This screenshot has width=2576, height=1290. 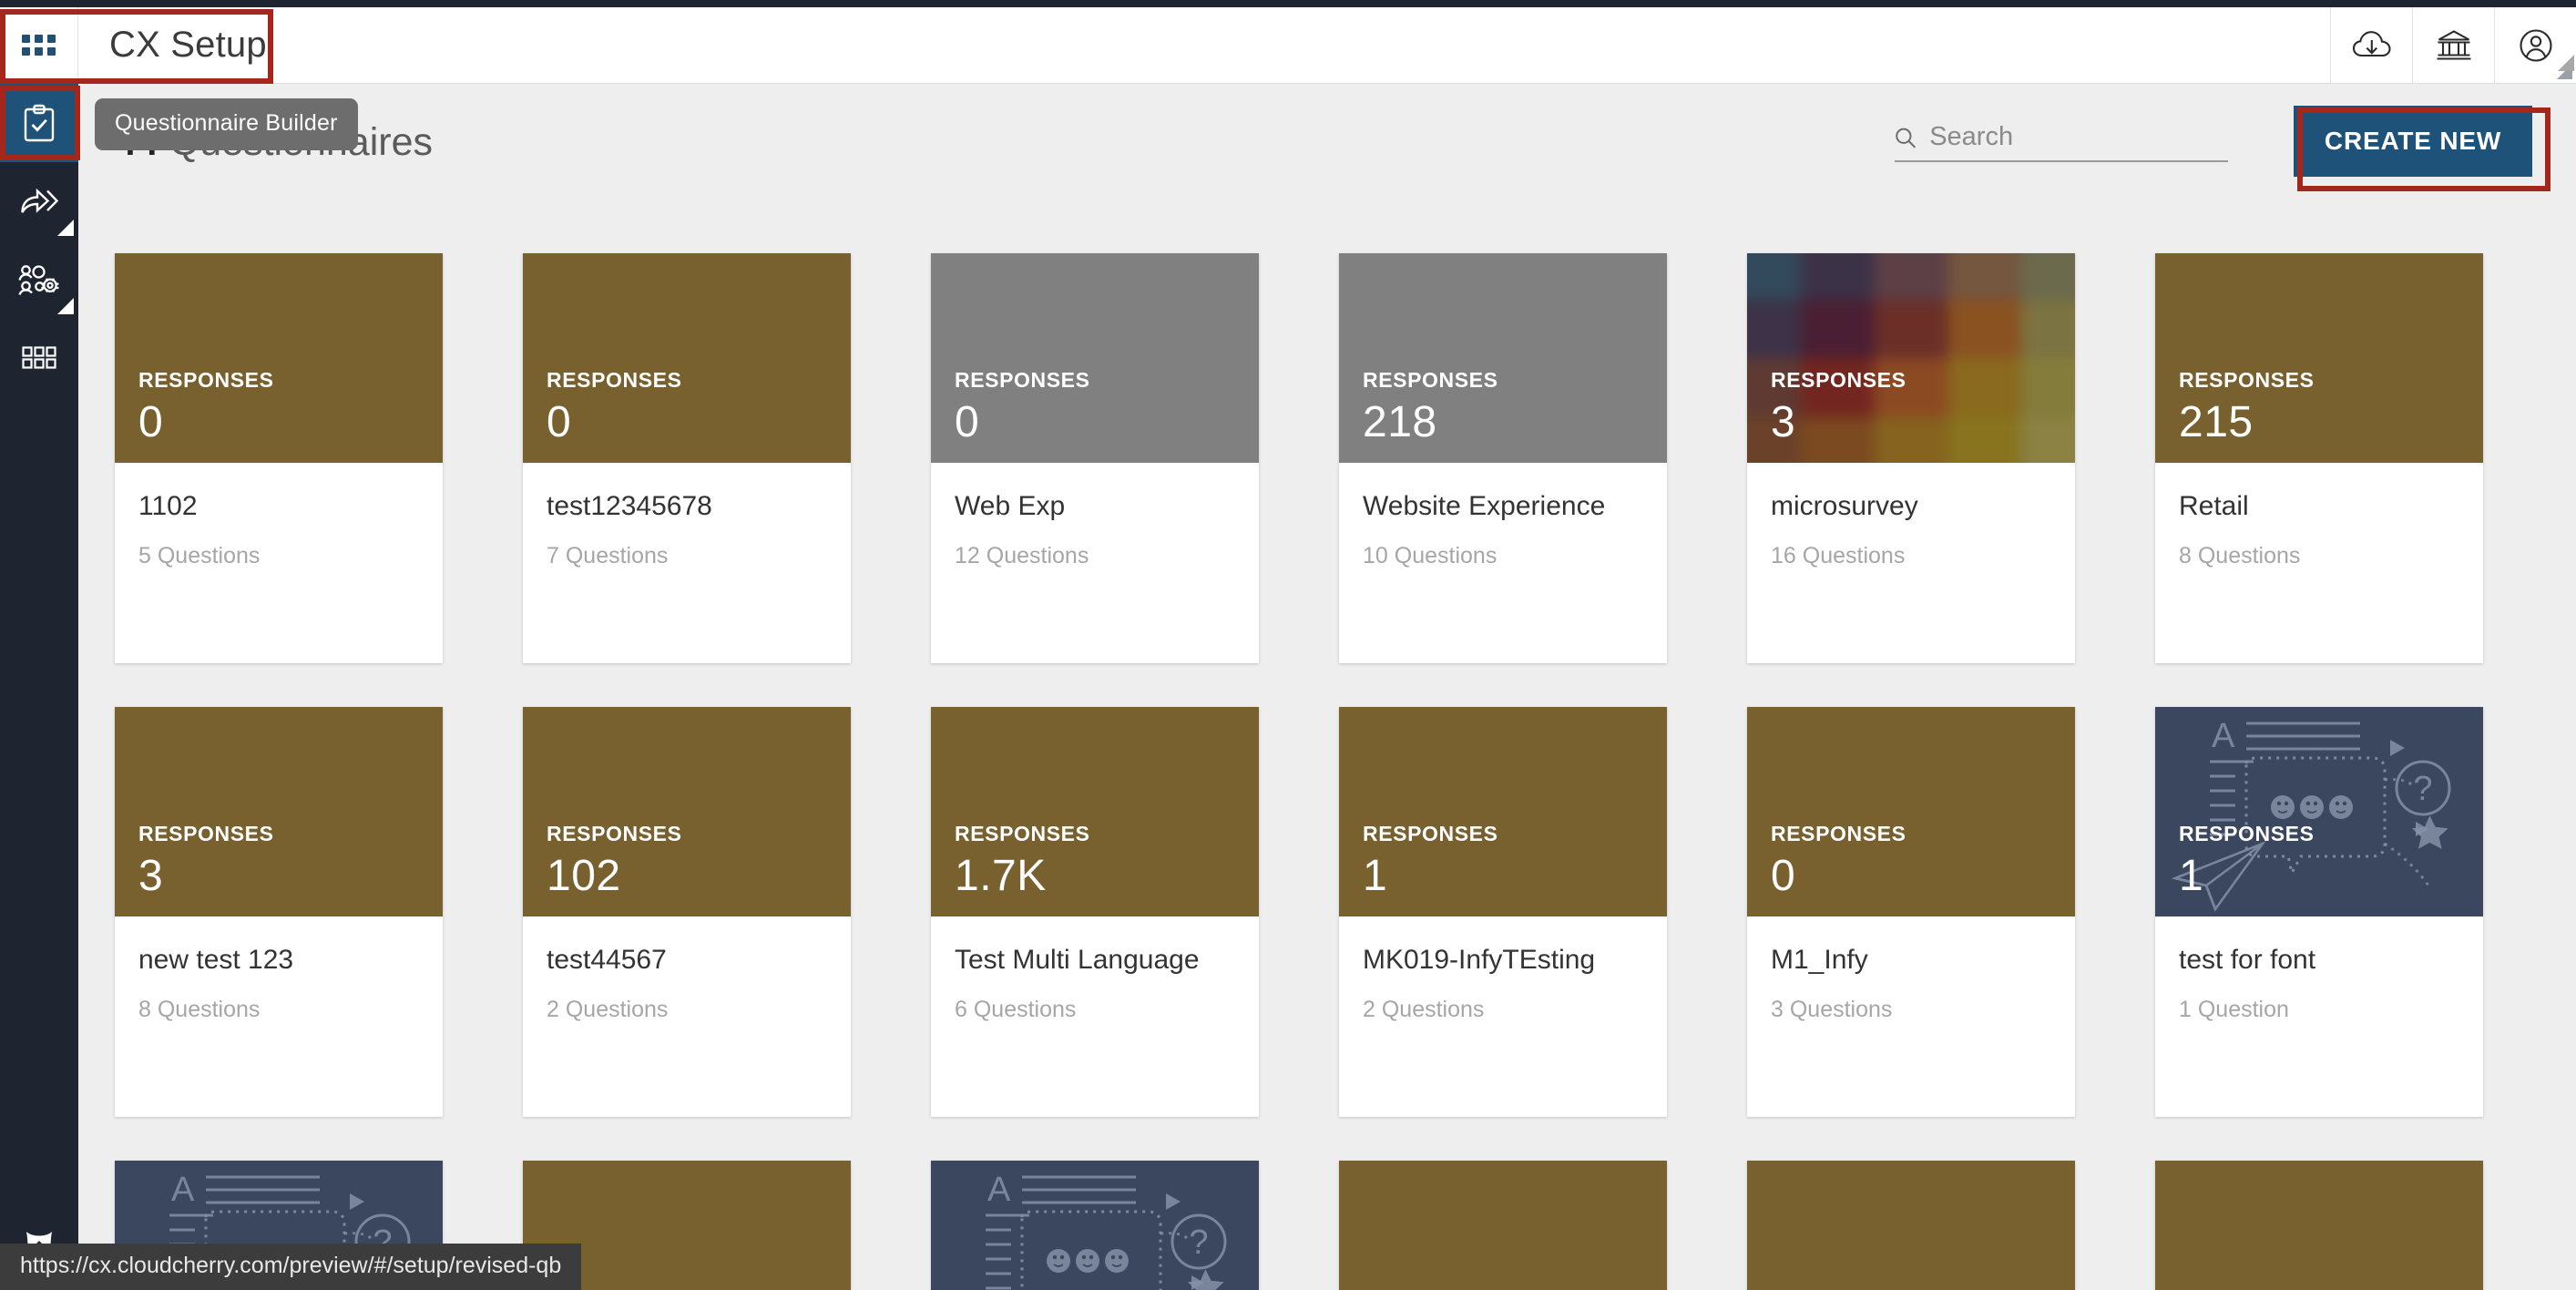 I want to click on card-header: RESPONSES 1.7K, so click(x=1095, y=811).